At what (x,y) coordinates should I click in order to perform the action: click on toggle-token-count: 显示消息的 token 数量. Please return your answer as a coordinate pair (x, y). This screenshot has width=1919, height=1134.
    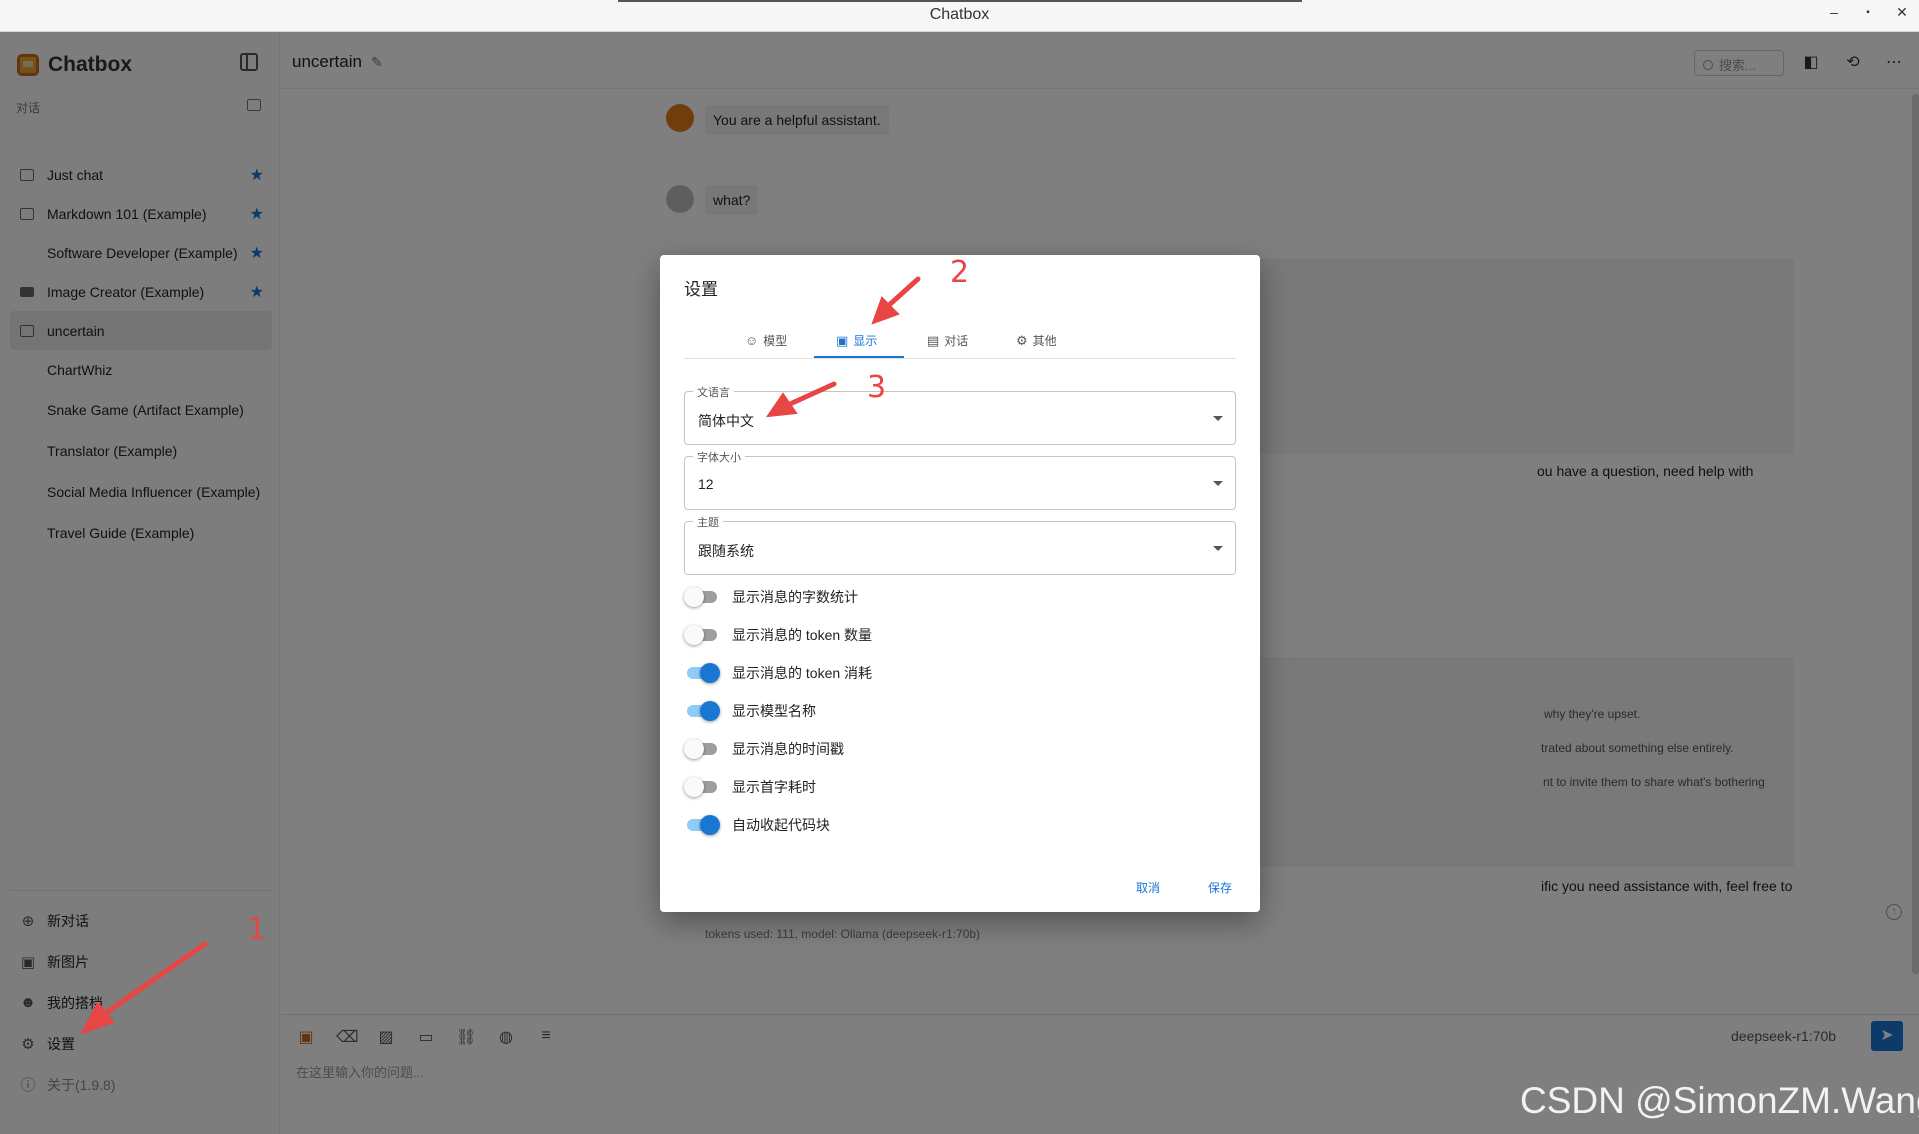
    Looking at the image, I should click on (778, 635).